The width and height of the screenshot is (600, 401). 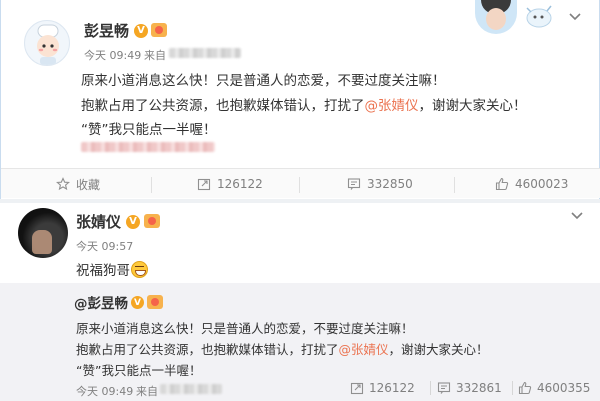 What do you see at coordinates (577, 217) in the screenshot?
I see `comment-menu-chevron-icon` at bounding box center [577, 217].